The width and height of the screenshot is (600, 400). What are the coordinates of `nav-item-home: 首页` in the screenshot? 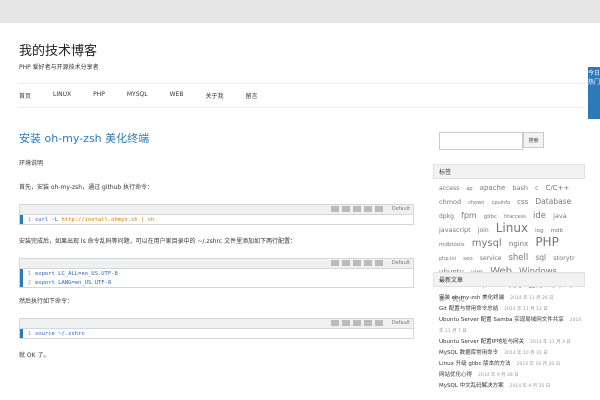 It's located at (25, 96).